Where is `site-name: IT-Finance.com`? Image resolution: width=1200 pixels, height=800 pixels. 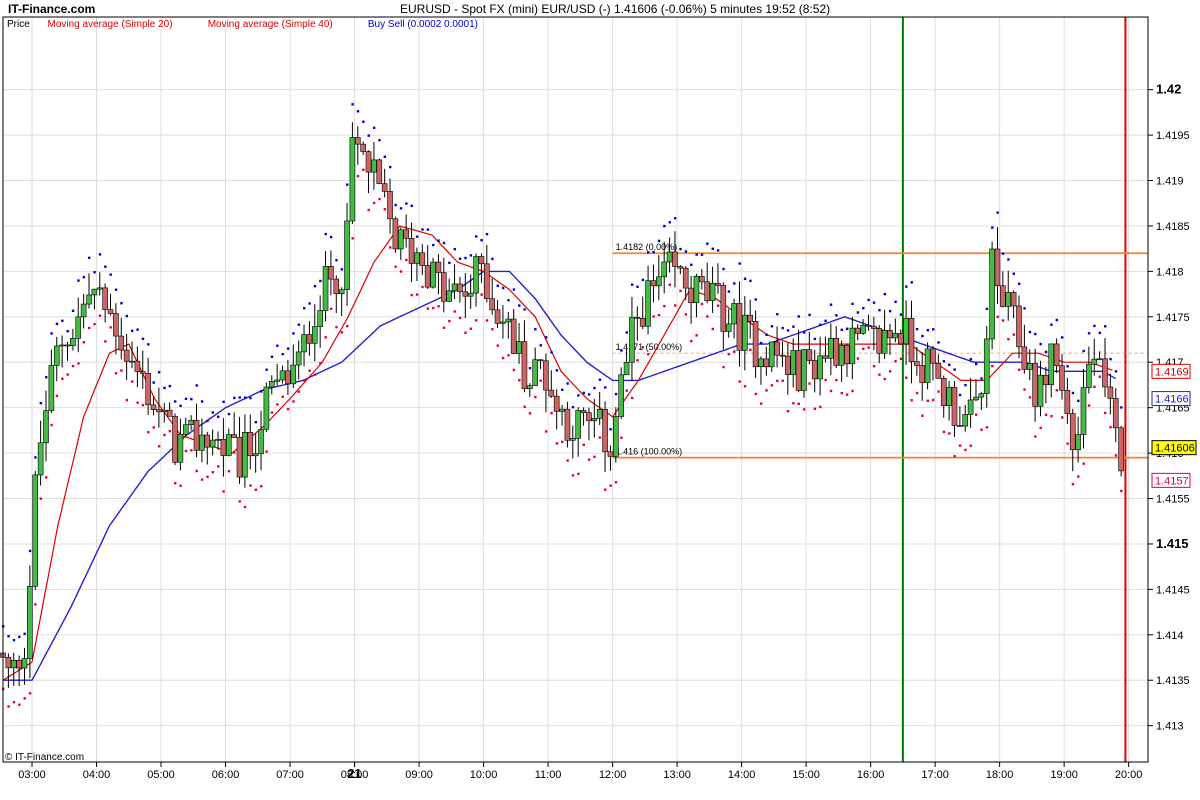
site-name: IT-Finance.com is located at coordinates (51, 9).